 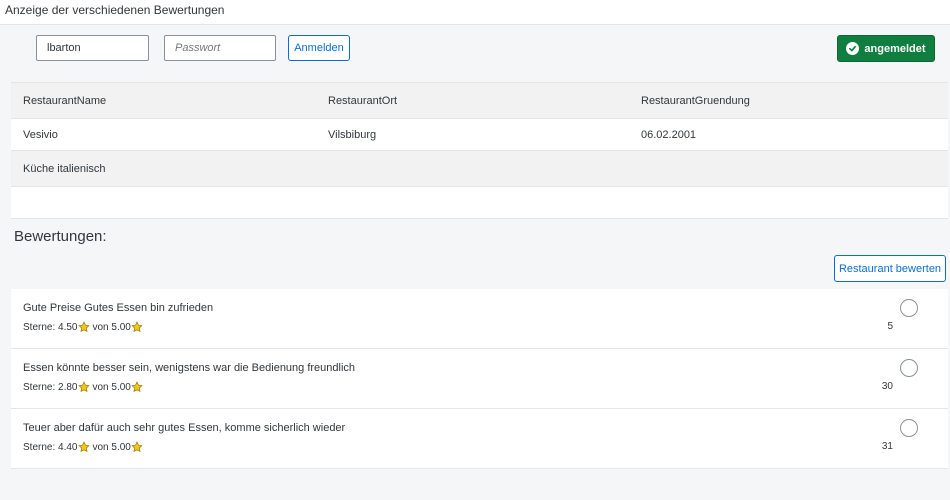 I want to click on login-bar: Anmelden angemeldet, so click(x=475, y=48).